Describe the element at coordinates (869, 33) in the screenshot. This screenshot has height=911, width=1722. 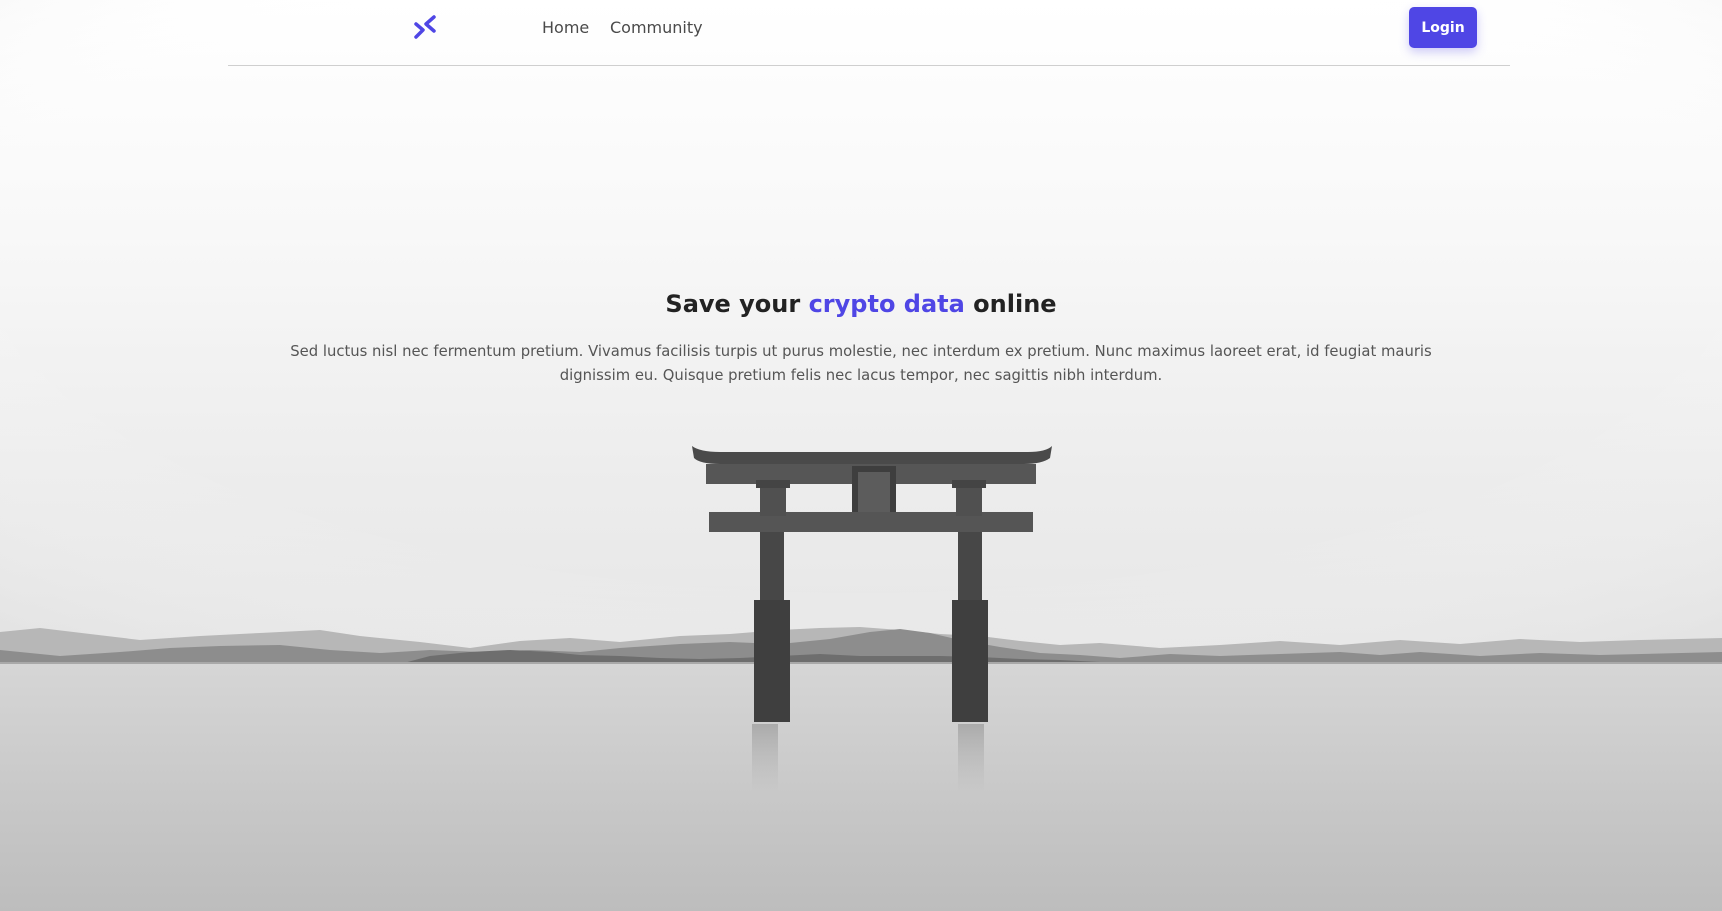
I see `top-navbar: Home Community Login` at that location.